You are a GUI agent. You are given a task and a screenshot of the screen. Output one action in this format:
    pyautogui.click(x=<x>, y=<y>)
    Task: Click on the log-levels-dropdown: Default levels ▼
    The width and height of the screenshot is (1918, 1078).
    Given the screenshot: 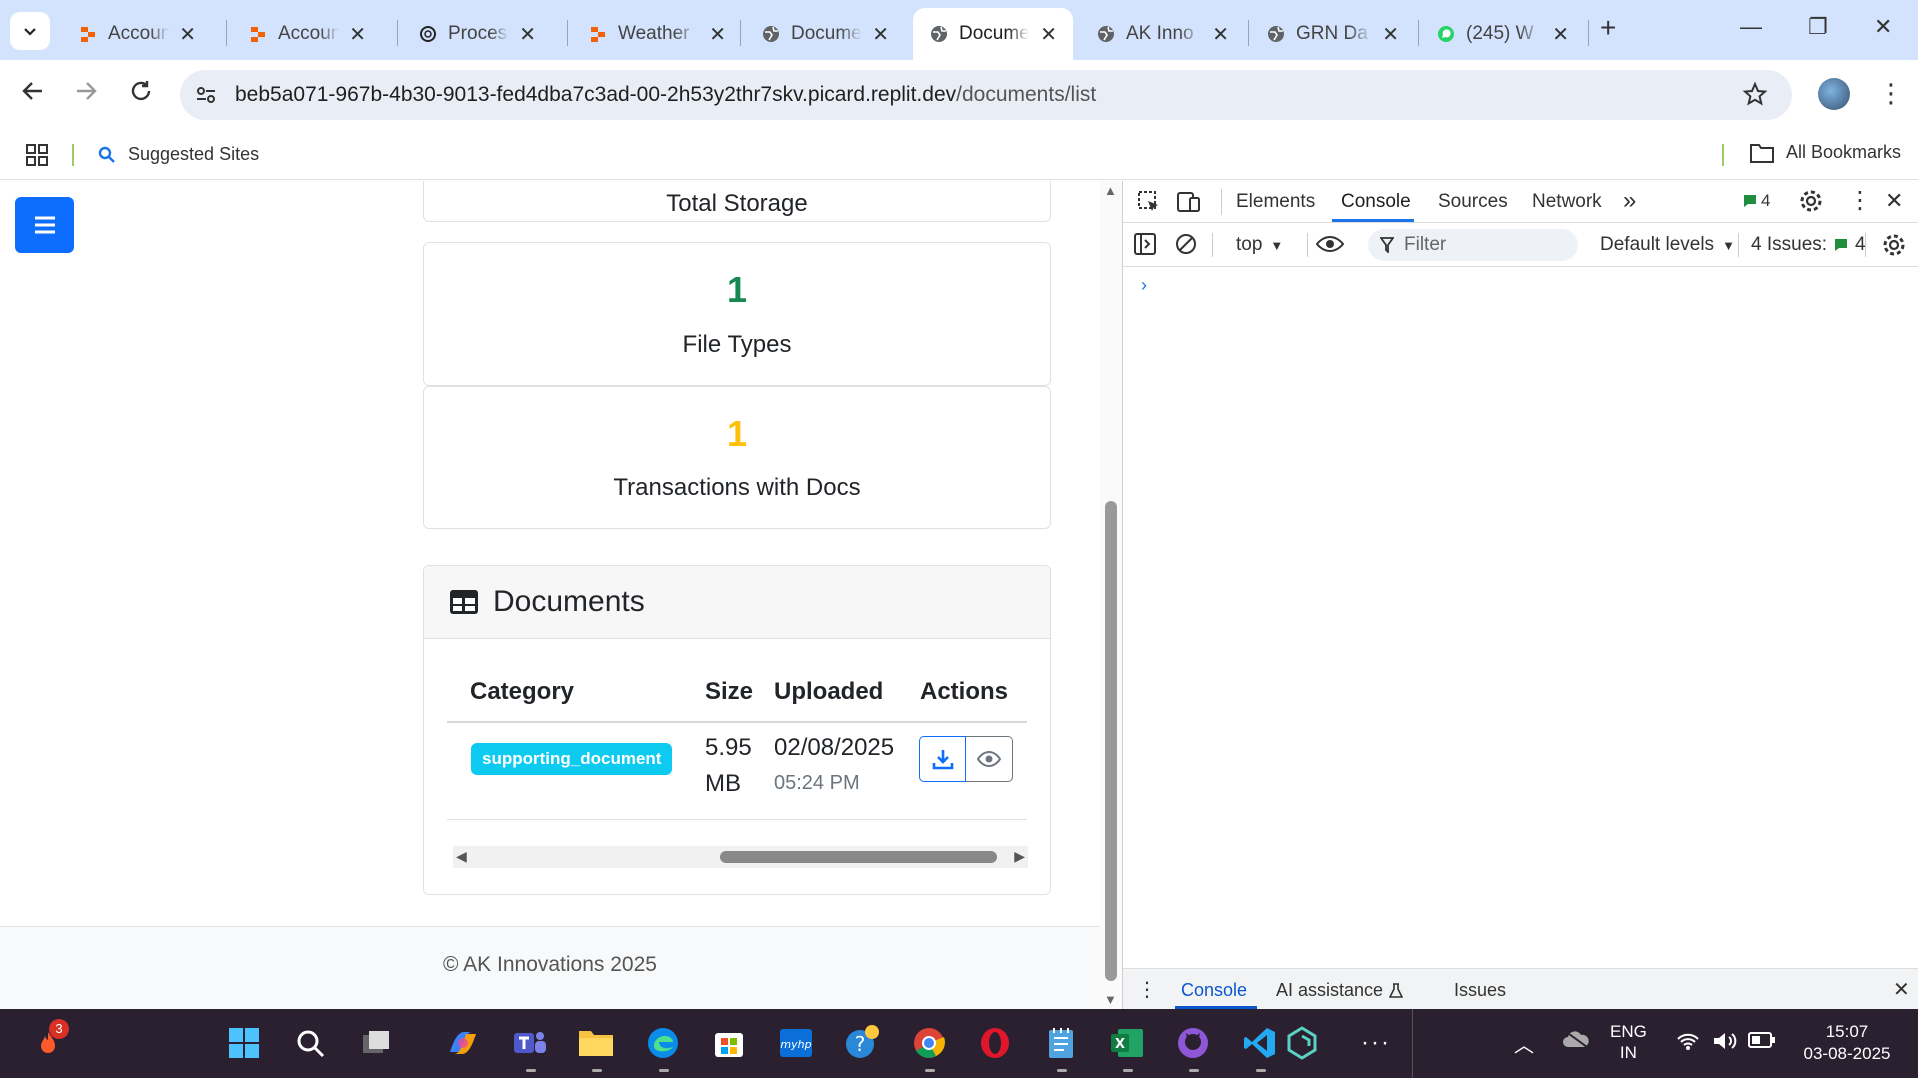 What is the action you would take?
    pyautogui.click(x=1667, y=245)
    